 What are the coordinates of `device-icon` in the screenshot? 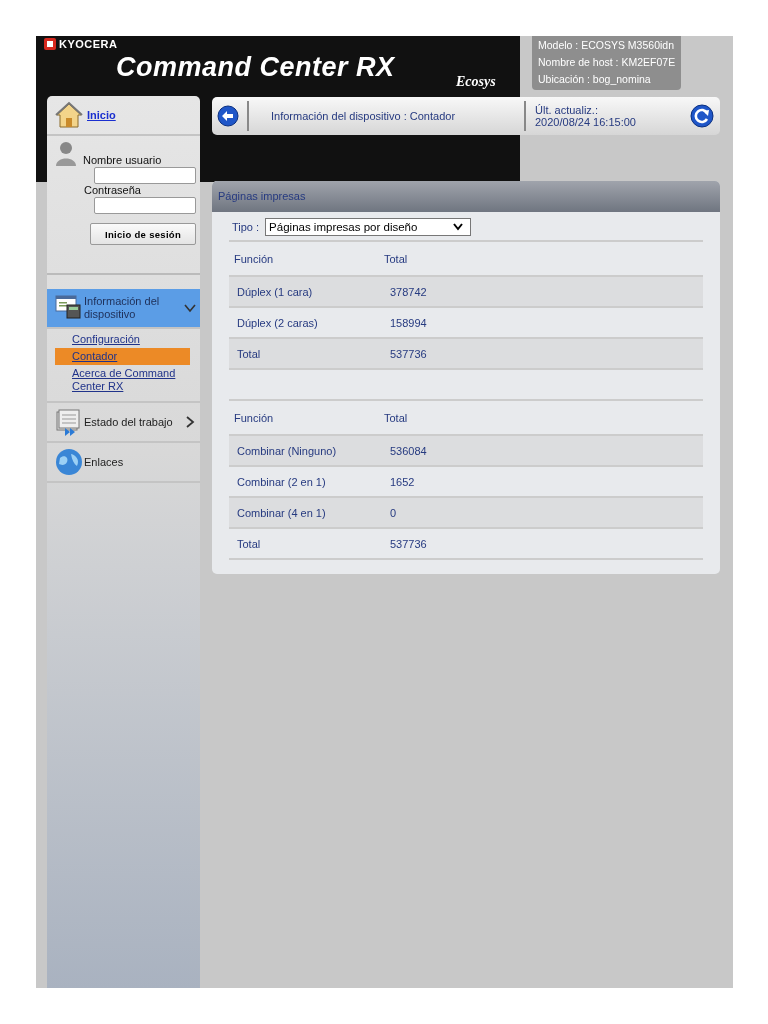 It's located at (69, 308).